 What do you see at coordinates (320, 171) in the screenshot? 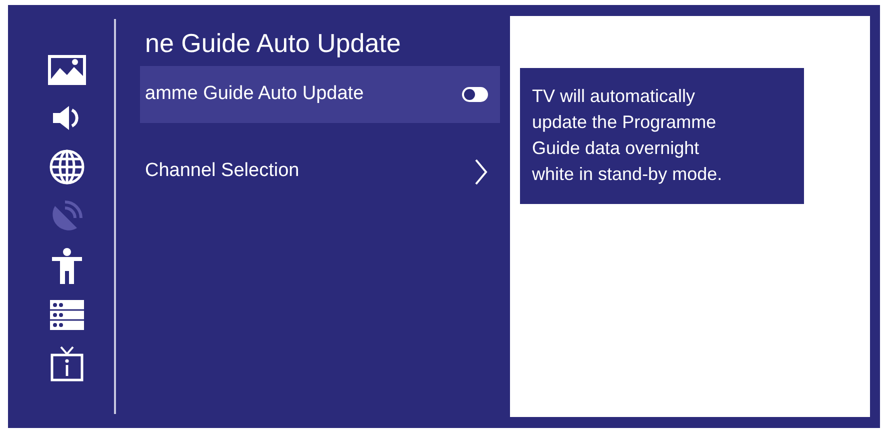
I see `menu-item: Channel Selection` at bounding box center [320, 171].